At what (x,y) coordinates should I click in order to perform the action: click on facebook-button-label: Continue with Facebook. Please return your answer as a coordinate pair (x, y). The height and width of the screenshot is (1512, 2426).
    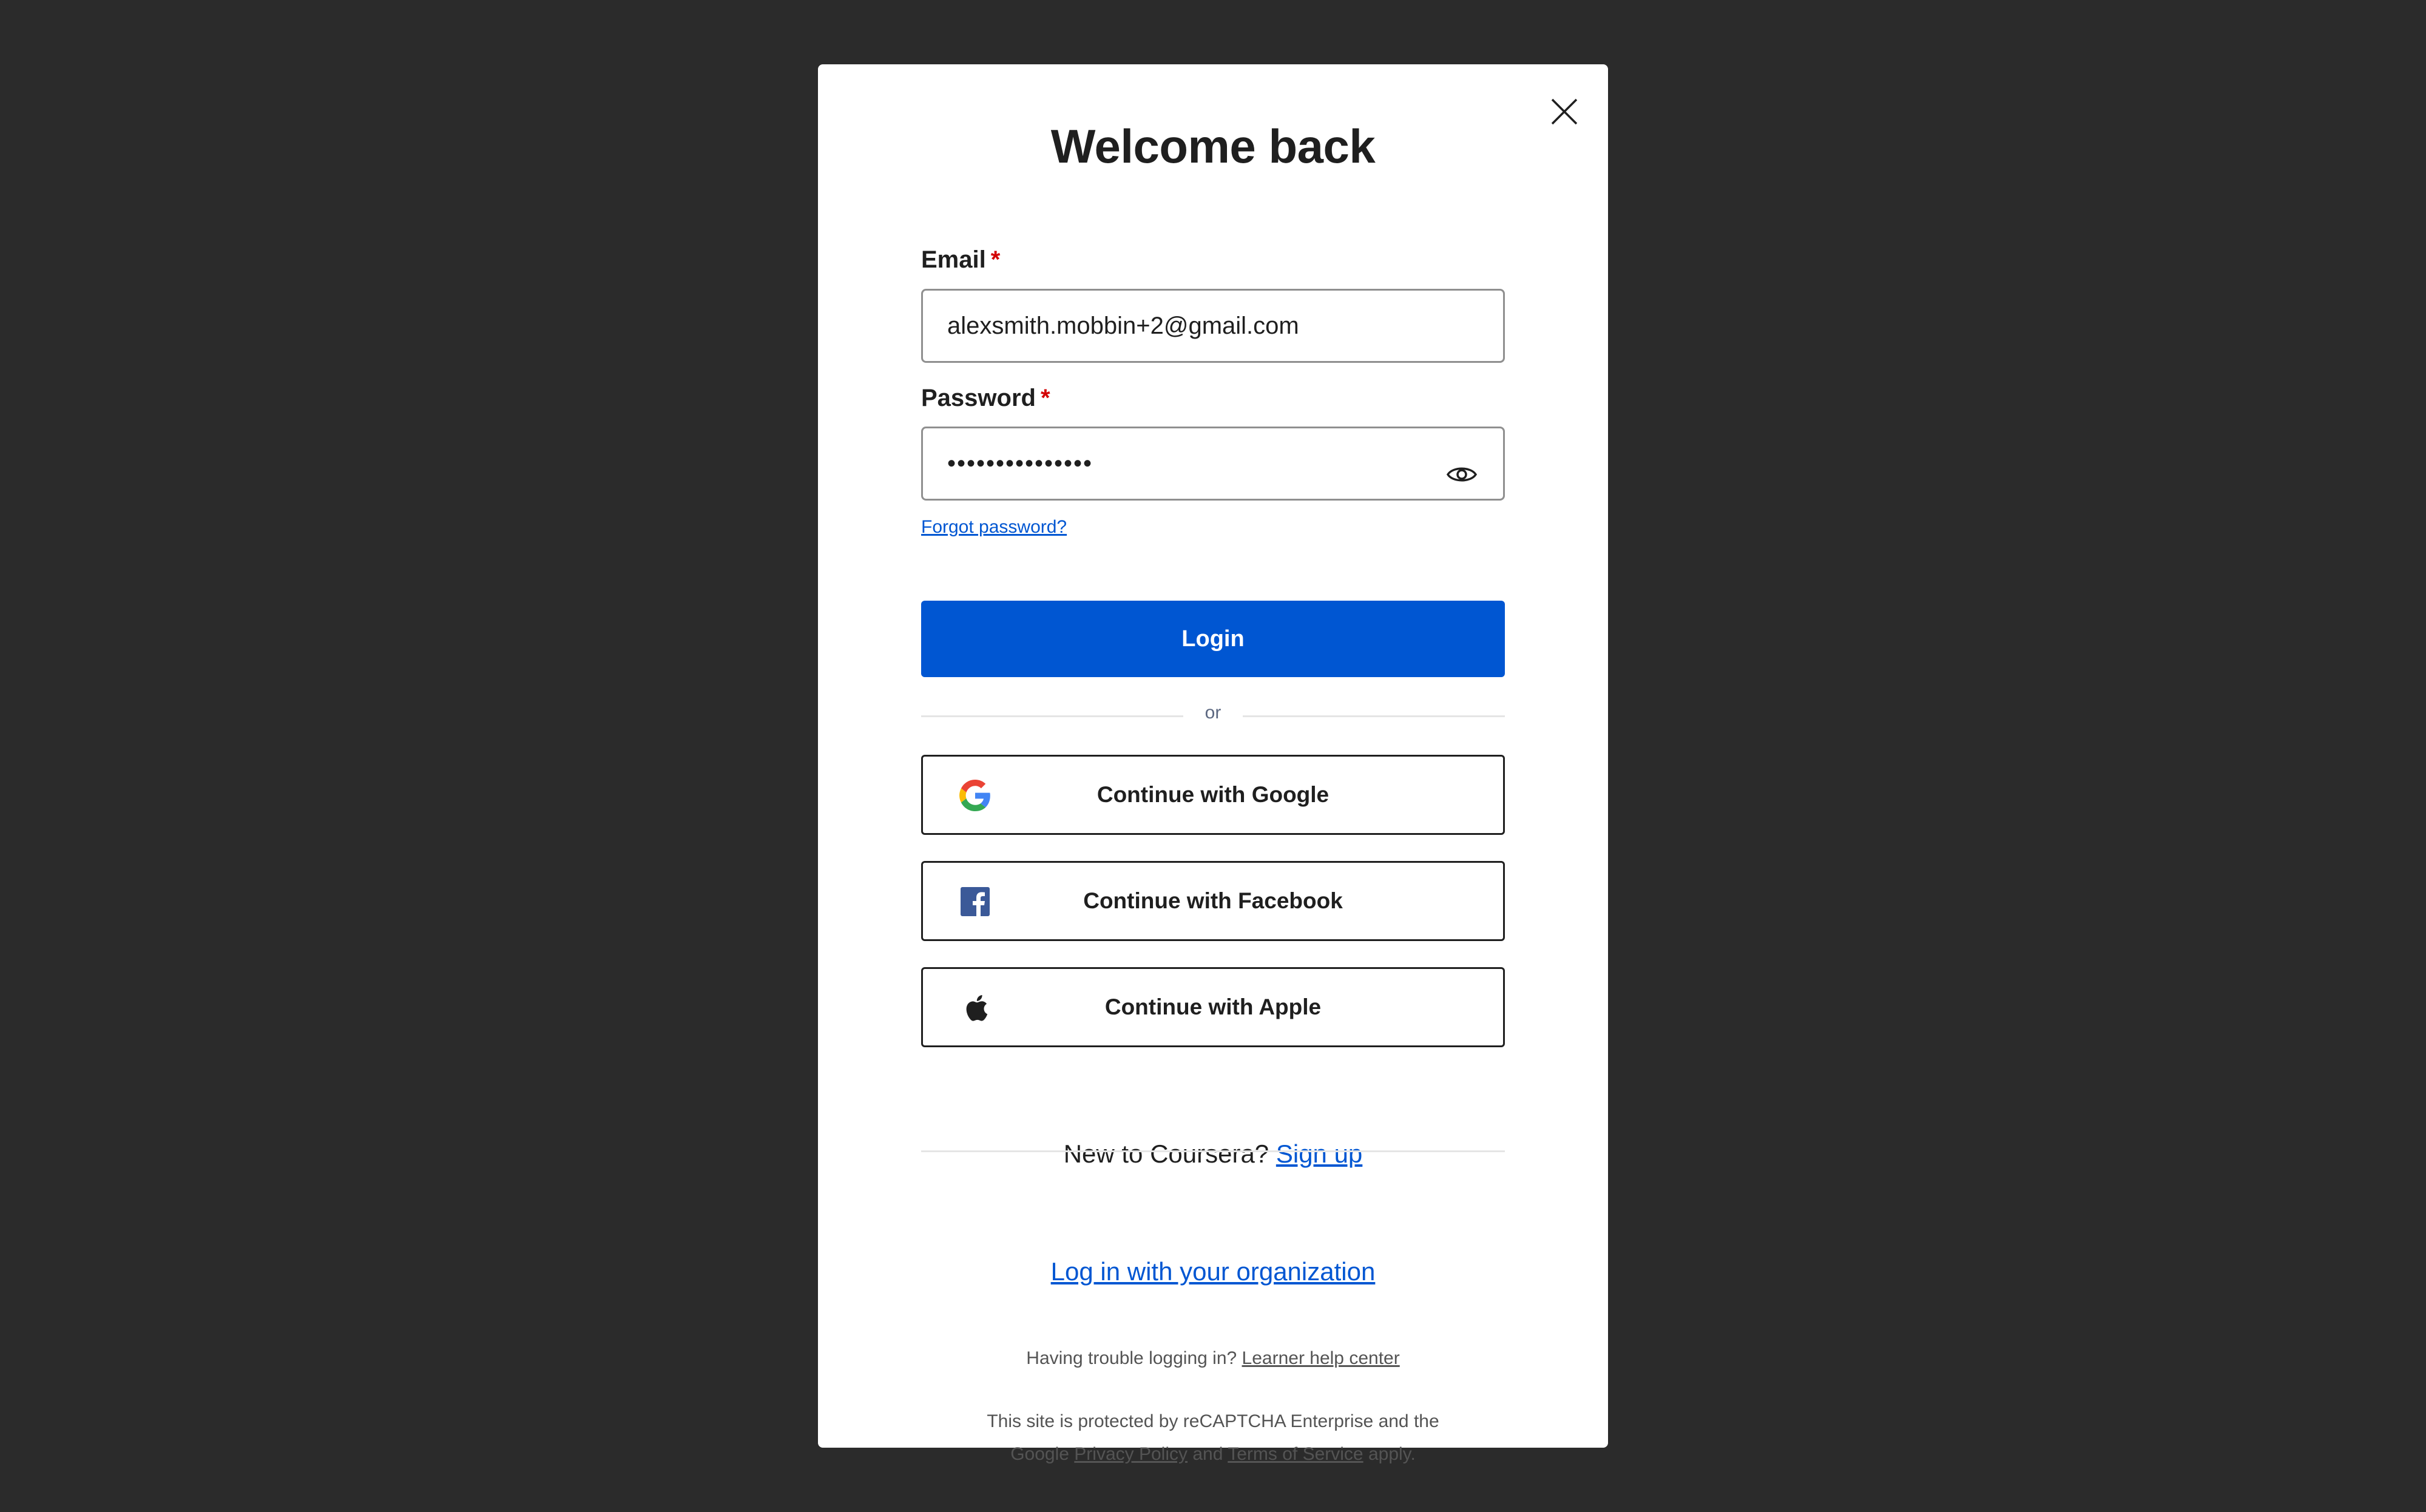
    Looking at the image, I should click on (1213, 900).